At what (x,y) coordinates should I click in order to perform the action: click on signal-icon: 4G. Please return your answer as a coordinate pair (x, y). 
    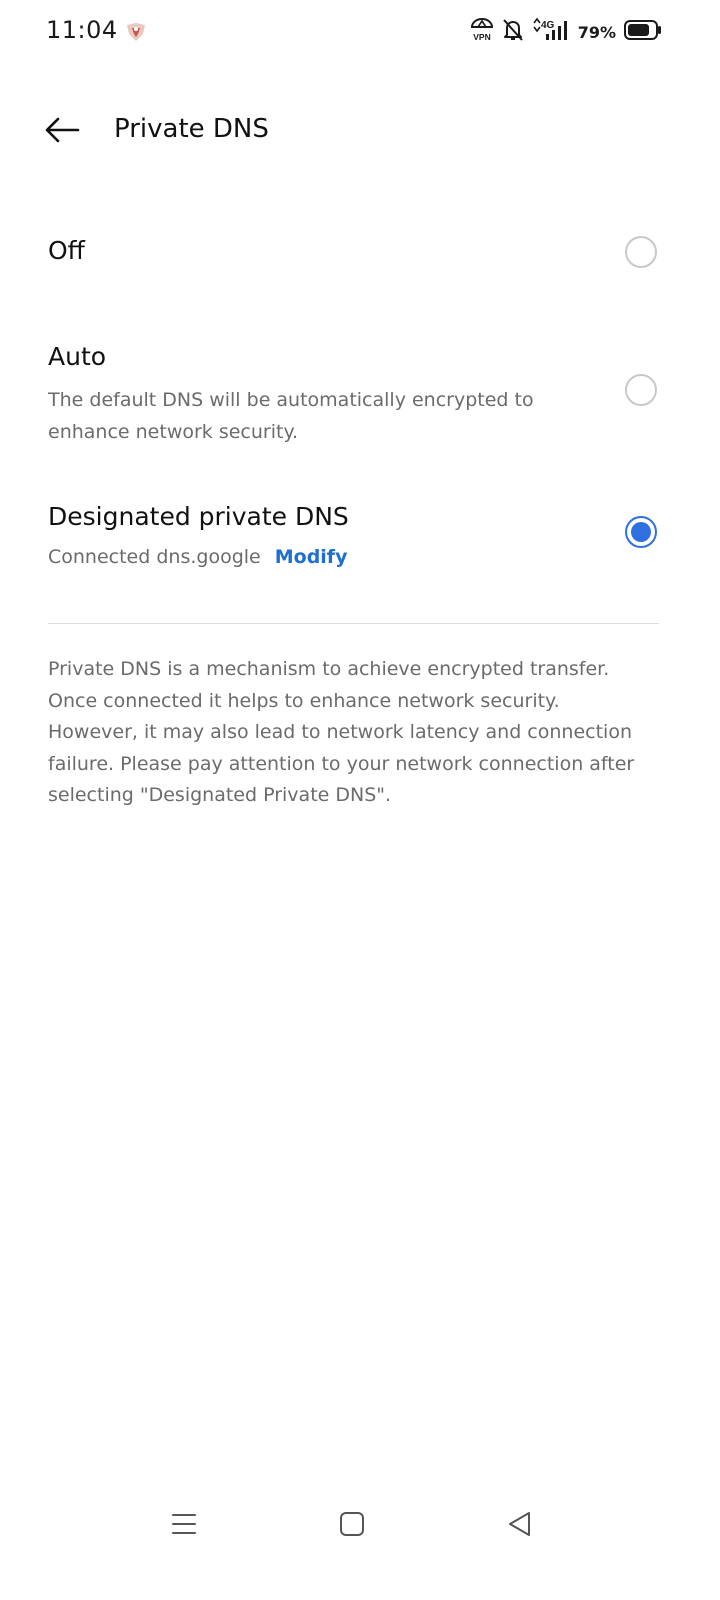
    Looking at the image, I should click on (551, 32).